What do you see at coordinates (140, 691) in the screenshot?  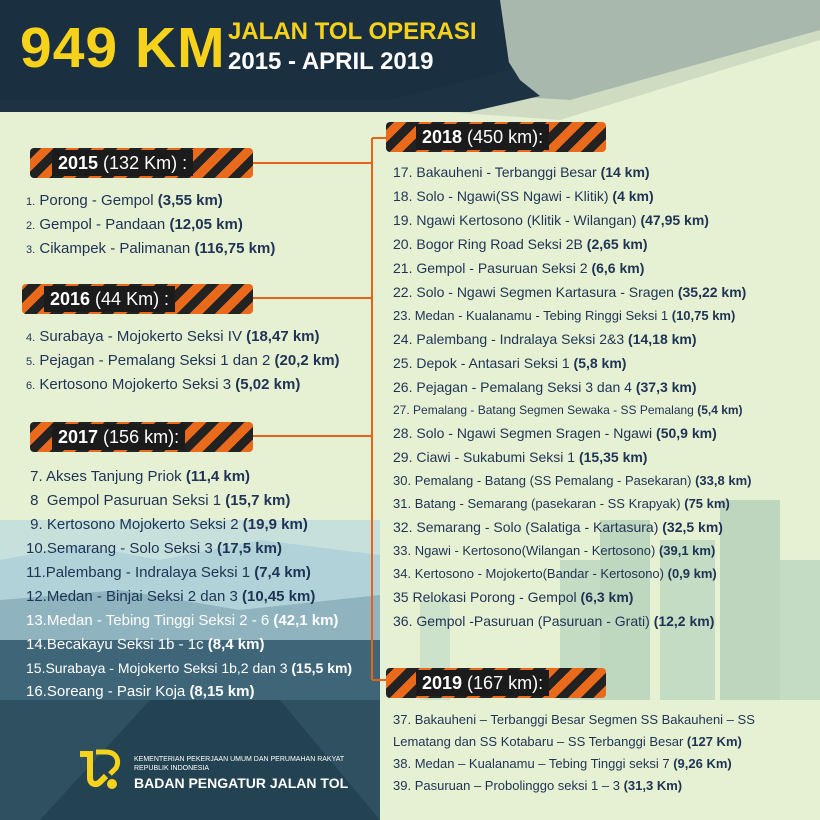 I see `list-item: 16.Soreang - Pasir Koja (8,15 km)` at bounding box center [140, 691].